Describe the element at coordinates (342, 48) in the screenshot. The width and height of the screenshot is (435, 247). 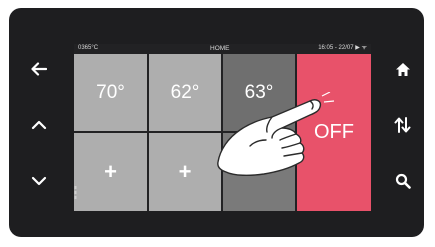
I see `status-clock: 16:05 - 22/07 ▶ ᯤ` at that location.